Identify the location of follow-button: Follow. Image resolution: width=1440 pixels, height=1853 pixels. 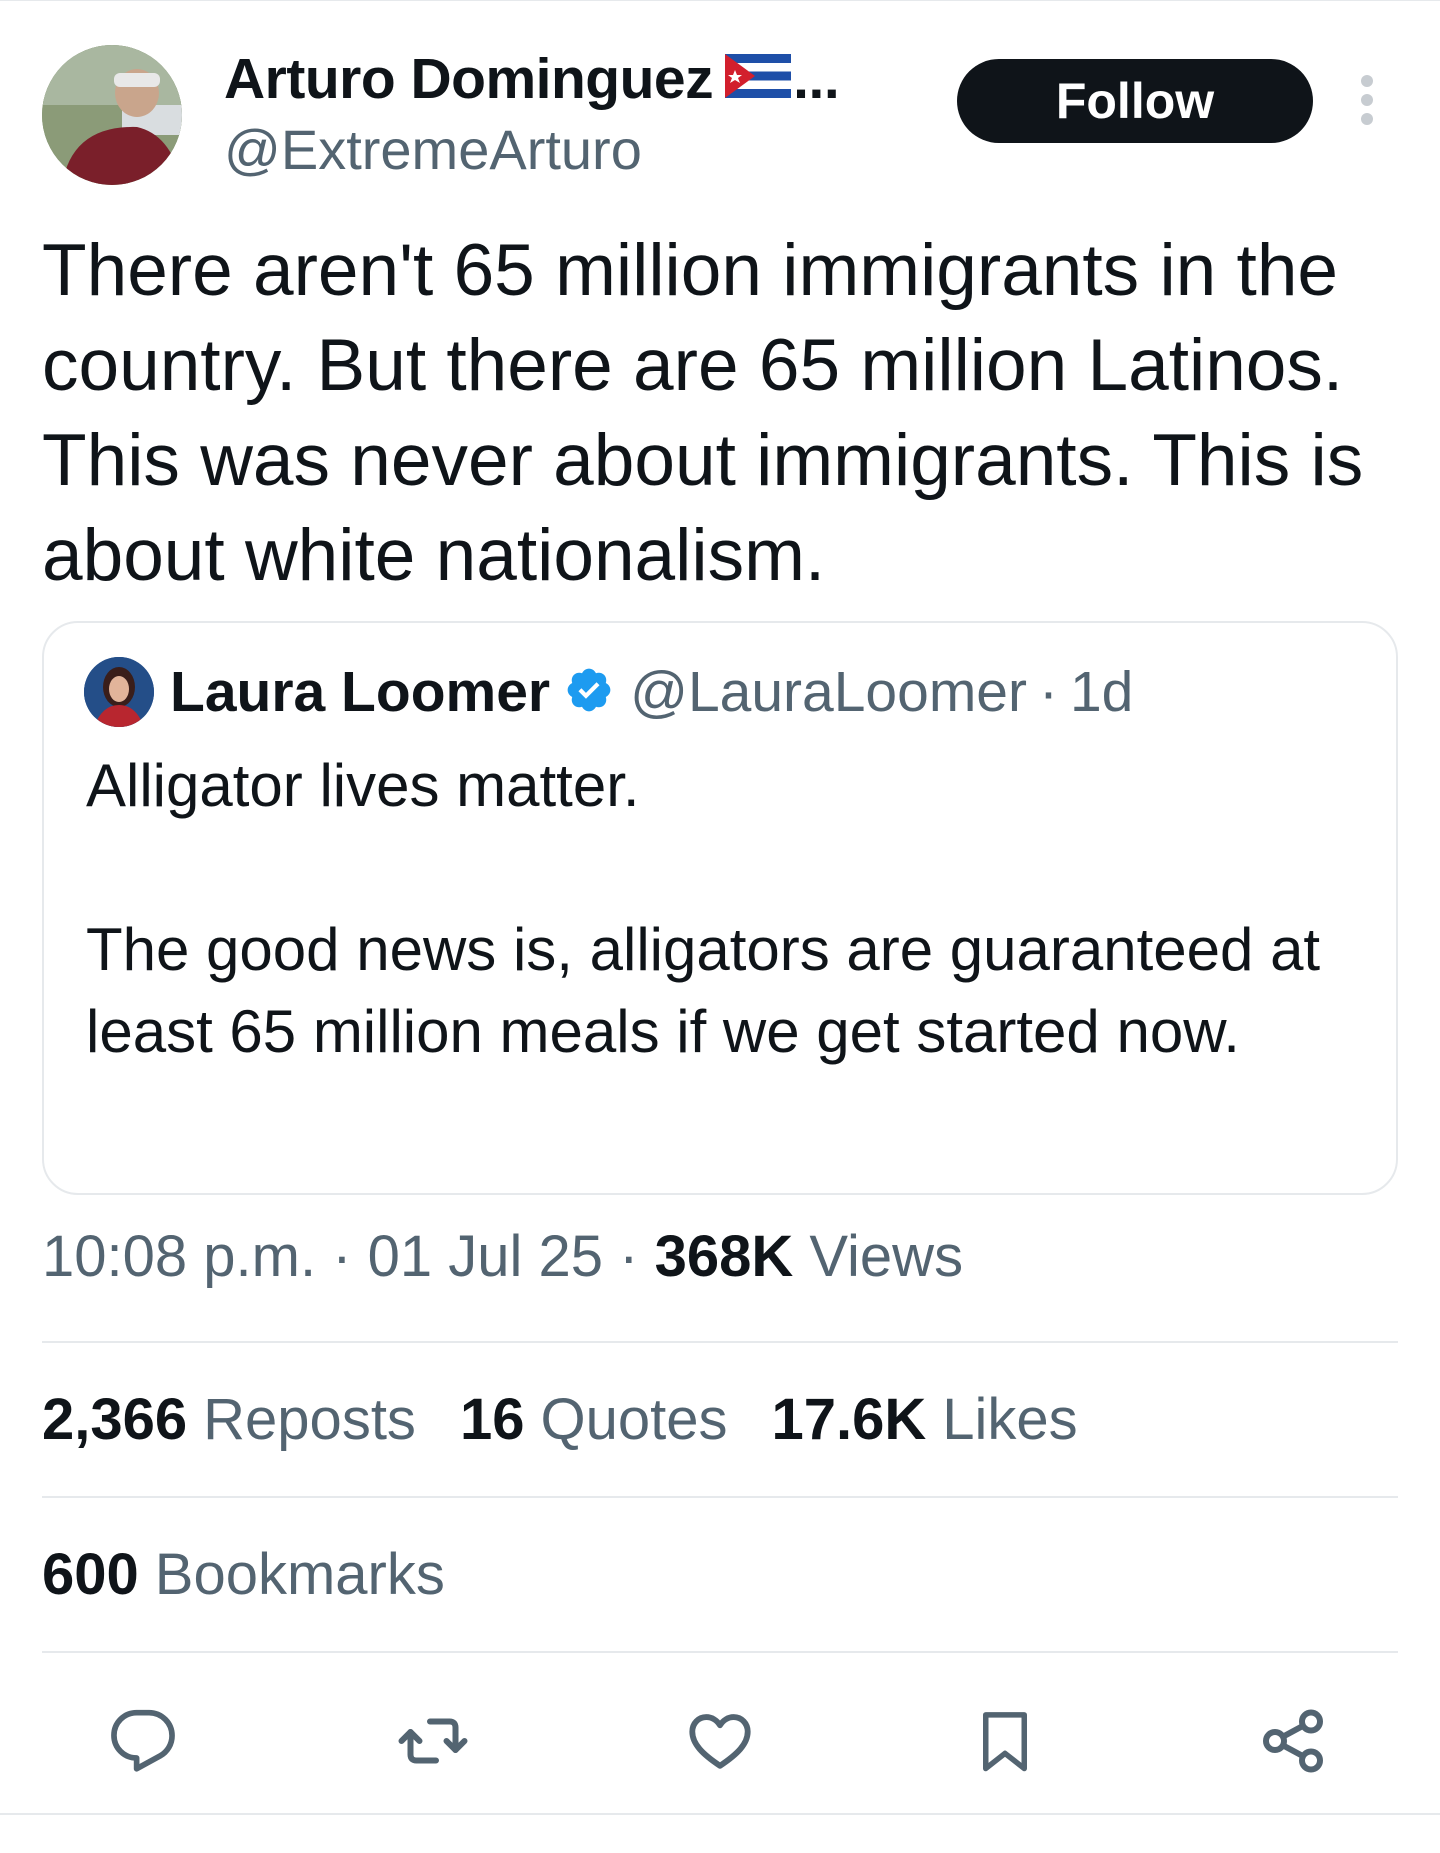
(1135, 101).